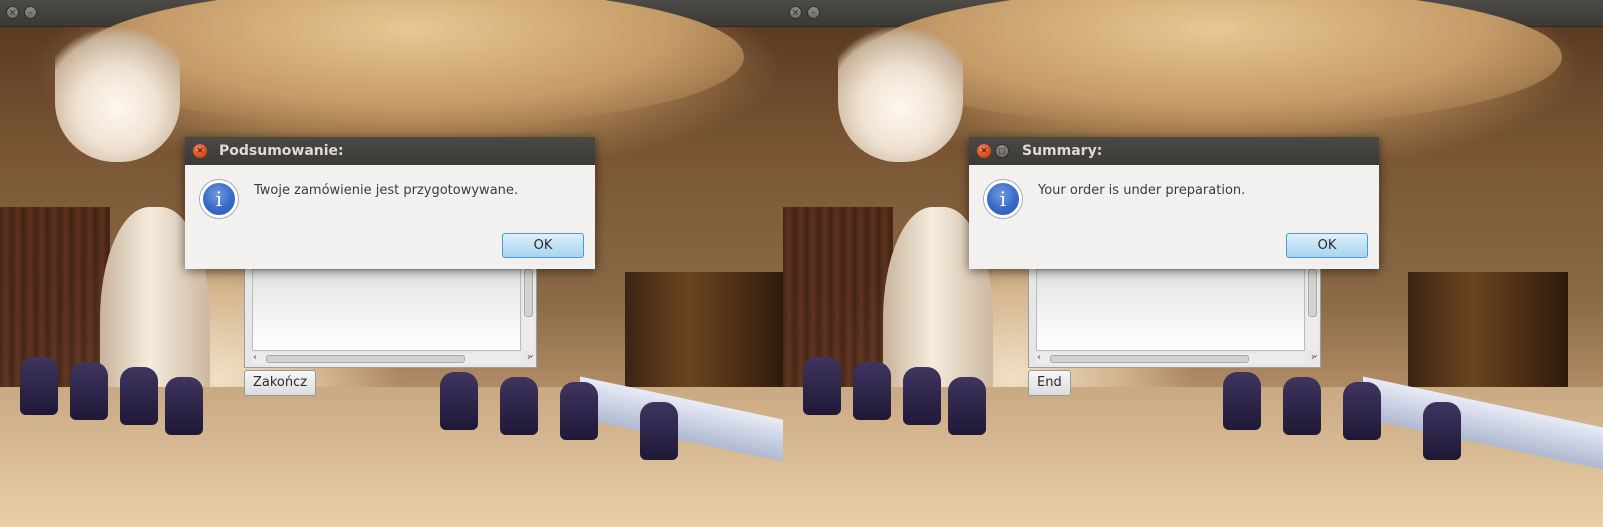  What do you see at coordinates (280, 383) in the screenshot?
I see `end-button: Zakończ` at bounding box center [280, 383].